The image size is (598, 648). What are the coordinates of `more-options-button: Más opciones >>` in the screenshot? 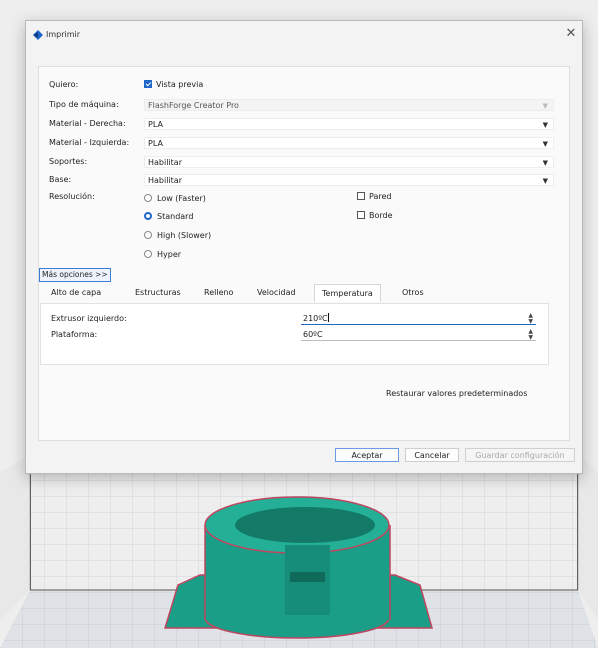 It's located at (75, 275).